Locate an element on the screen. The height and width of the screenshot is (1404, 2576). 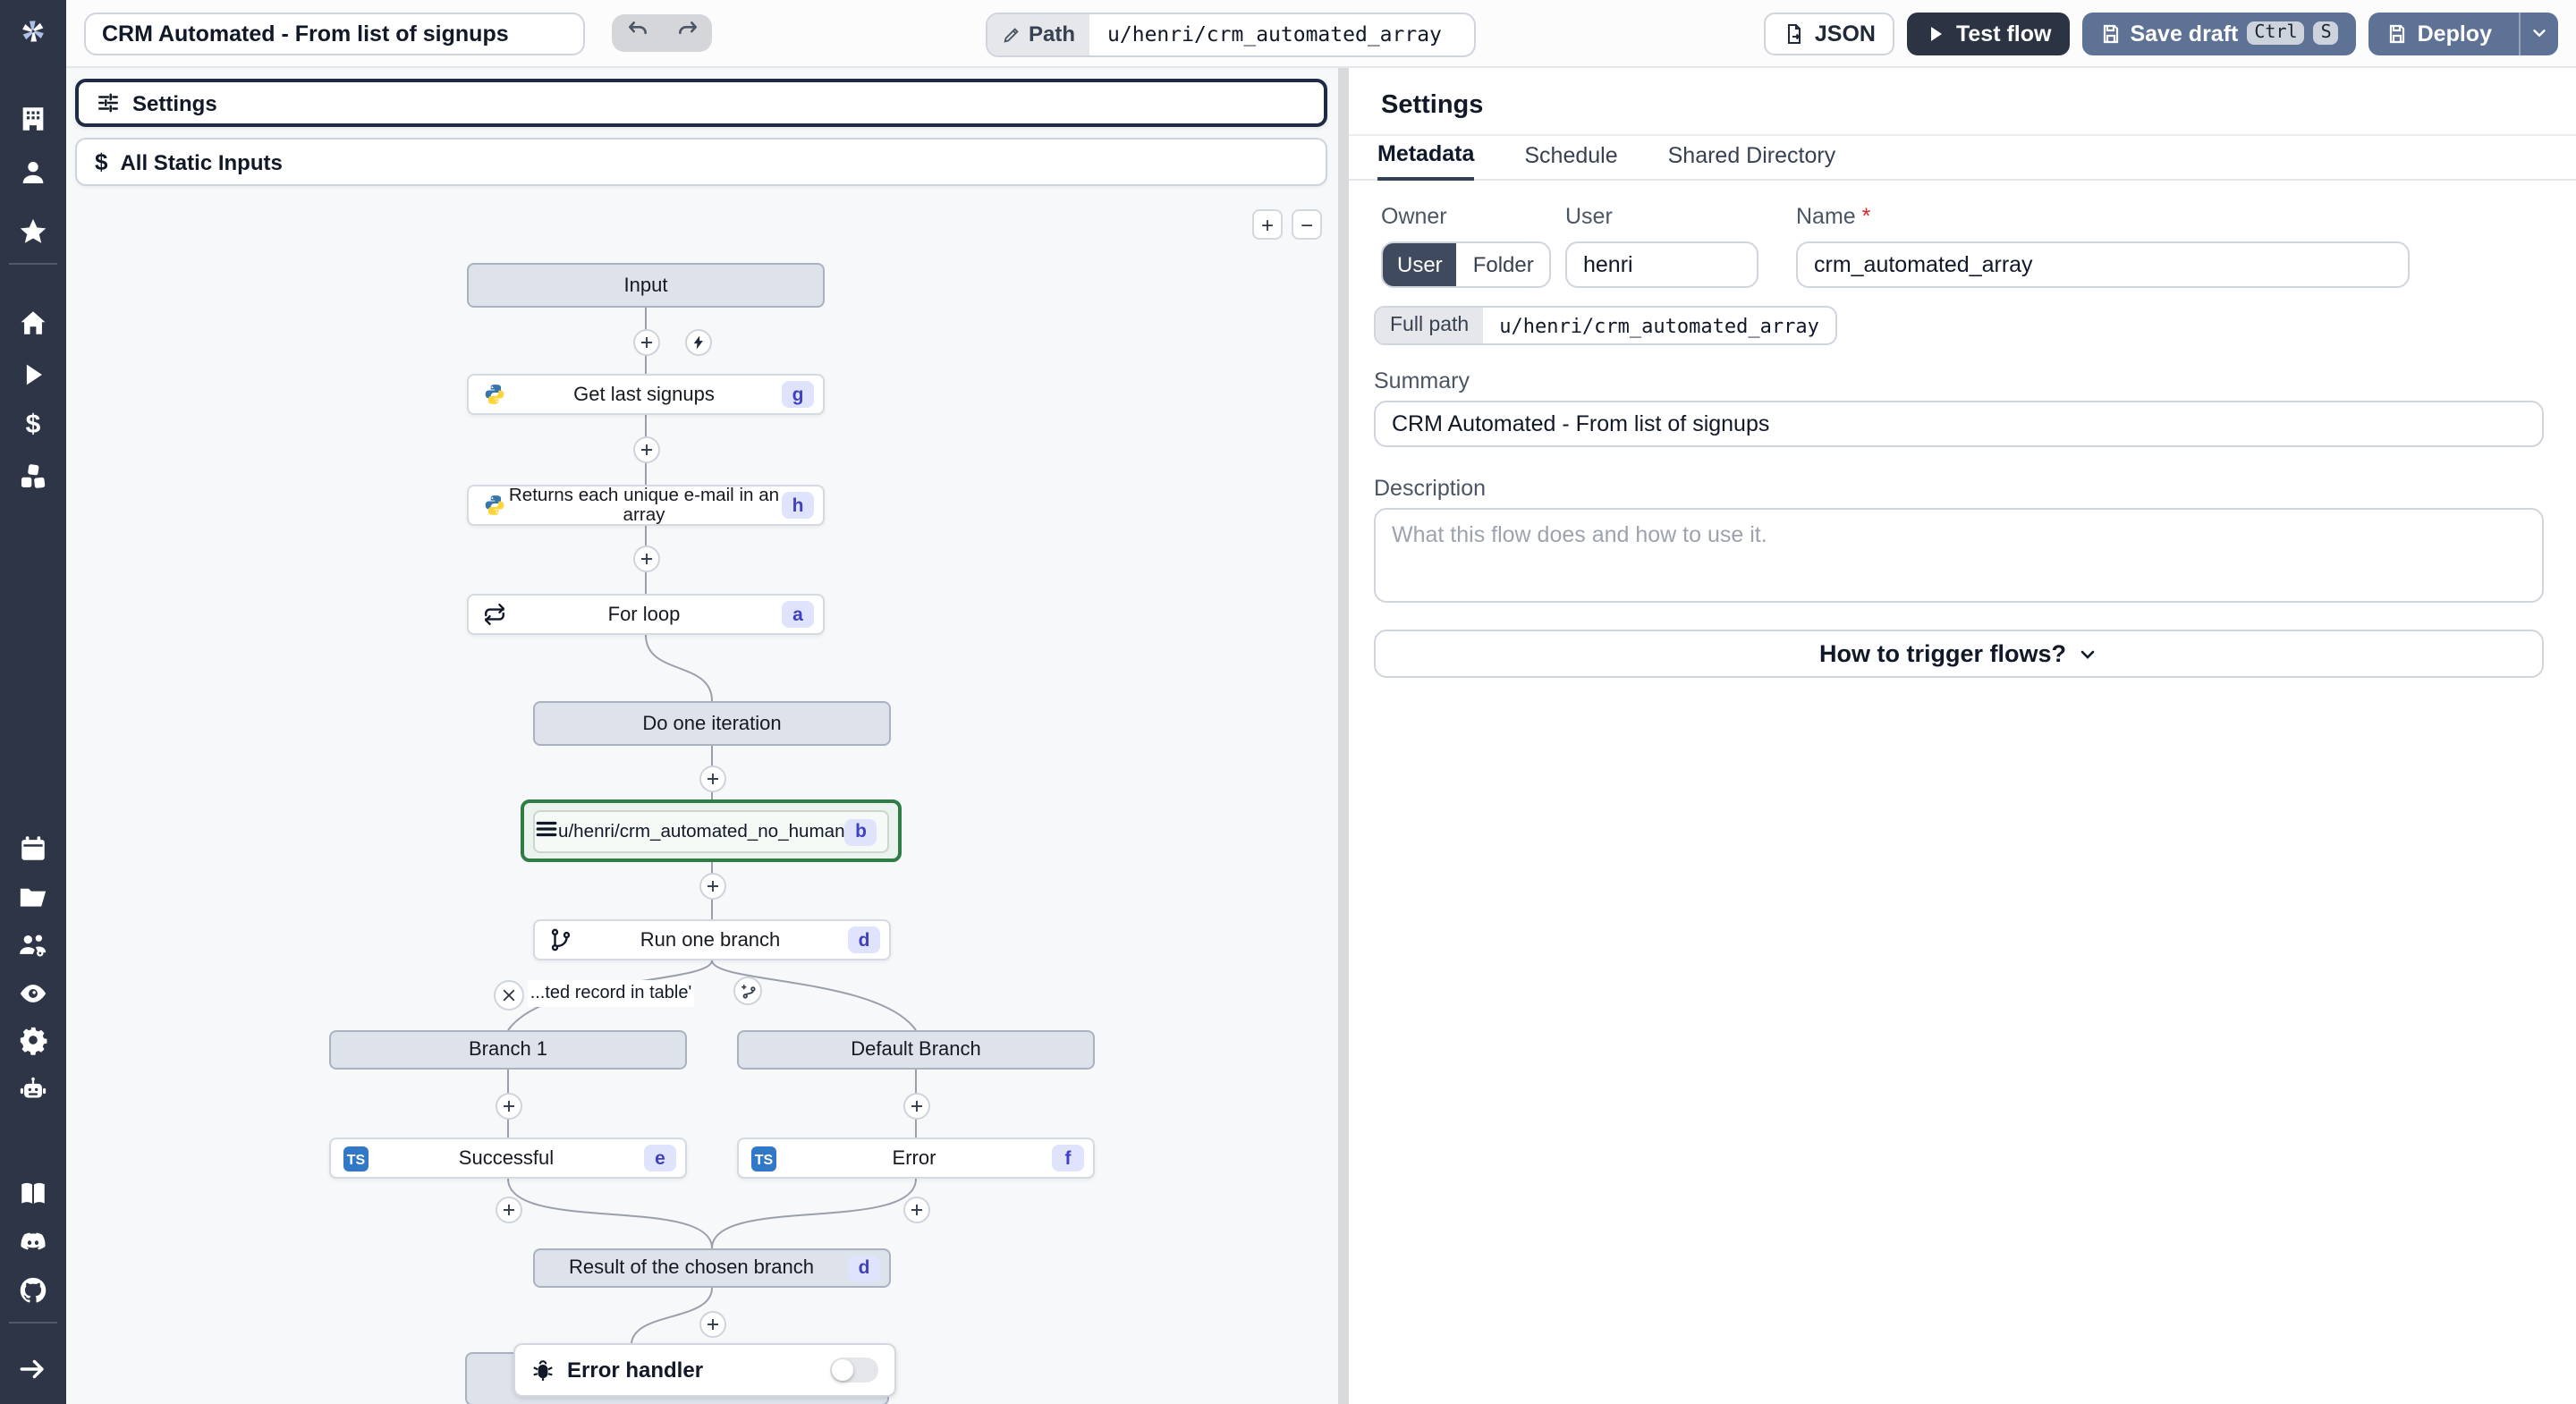
redo-icon is located at coordinates (687, 33).